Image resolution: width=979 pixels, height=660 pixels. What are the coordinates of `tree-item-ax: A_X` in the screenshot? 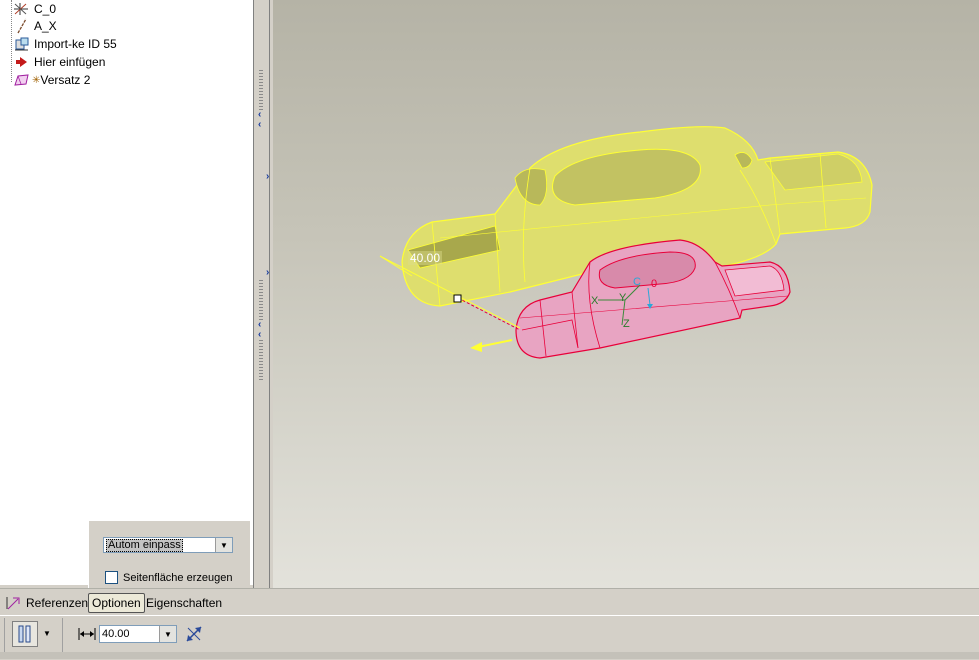 It's located at (34, 26).